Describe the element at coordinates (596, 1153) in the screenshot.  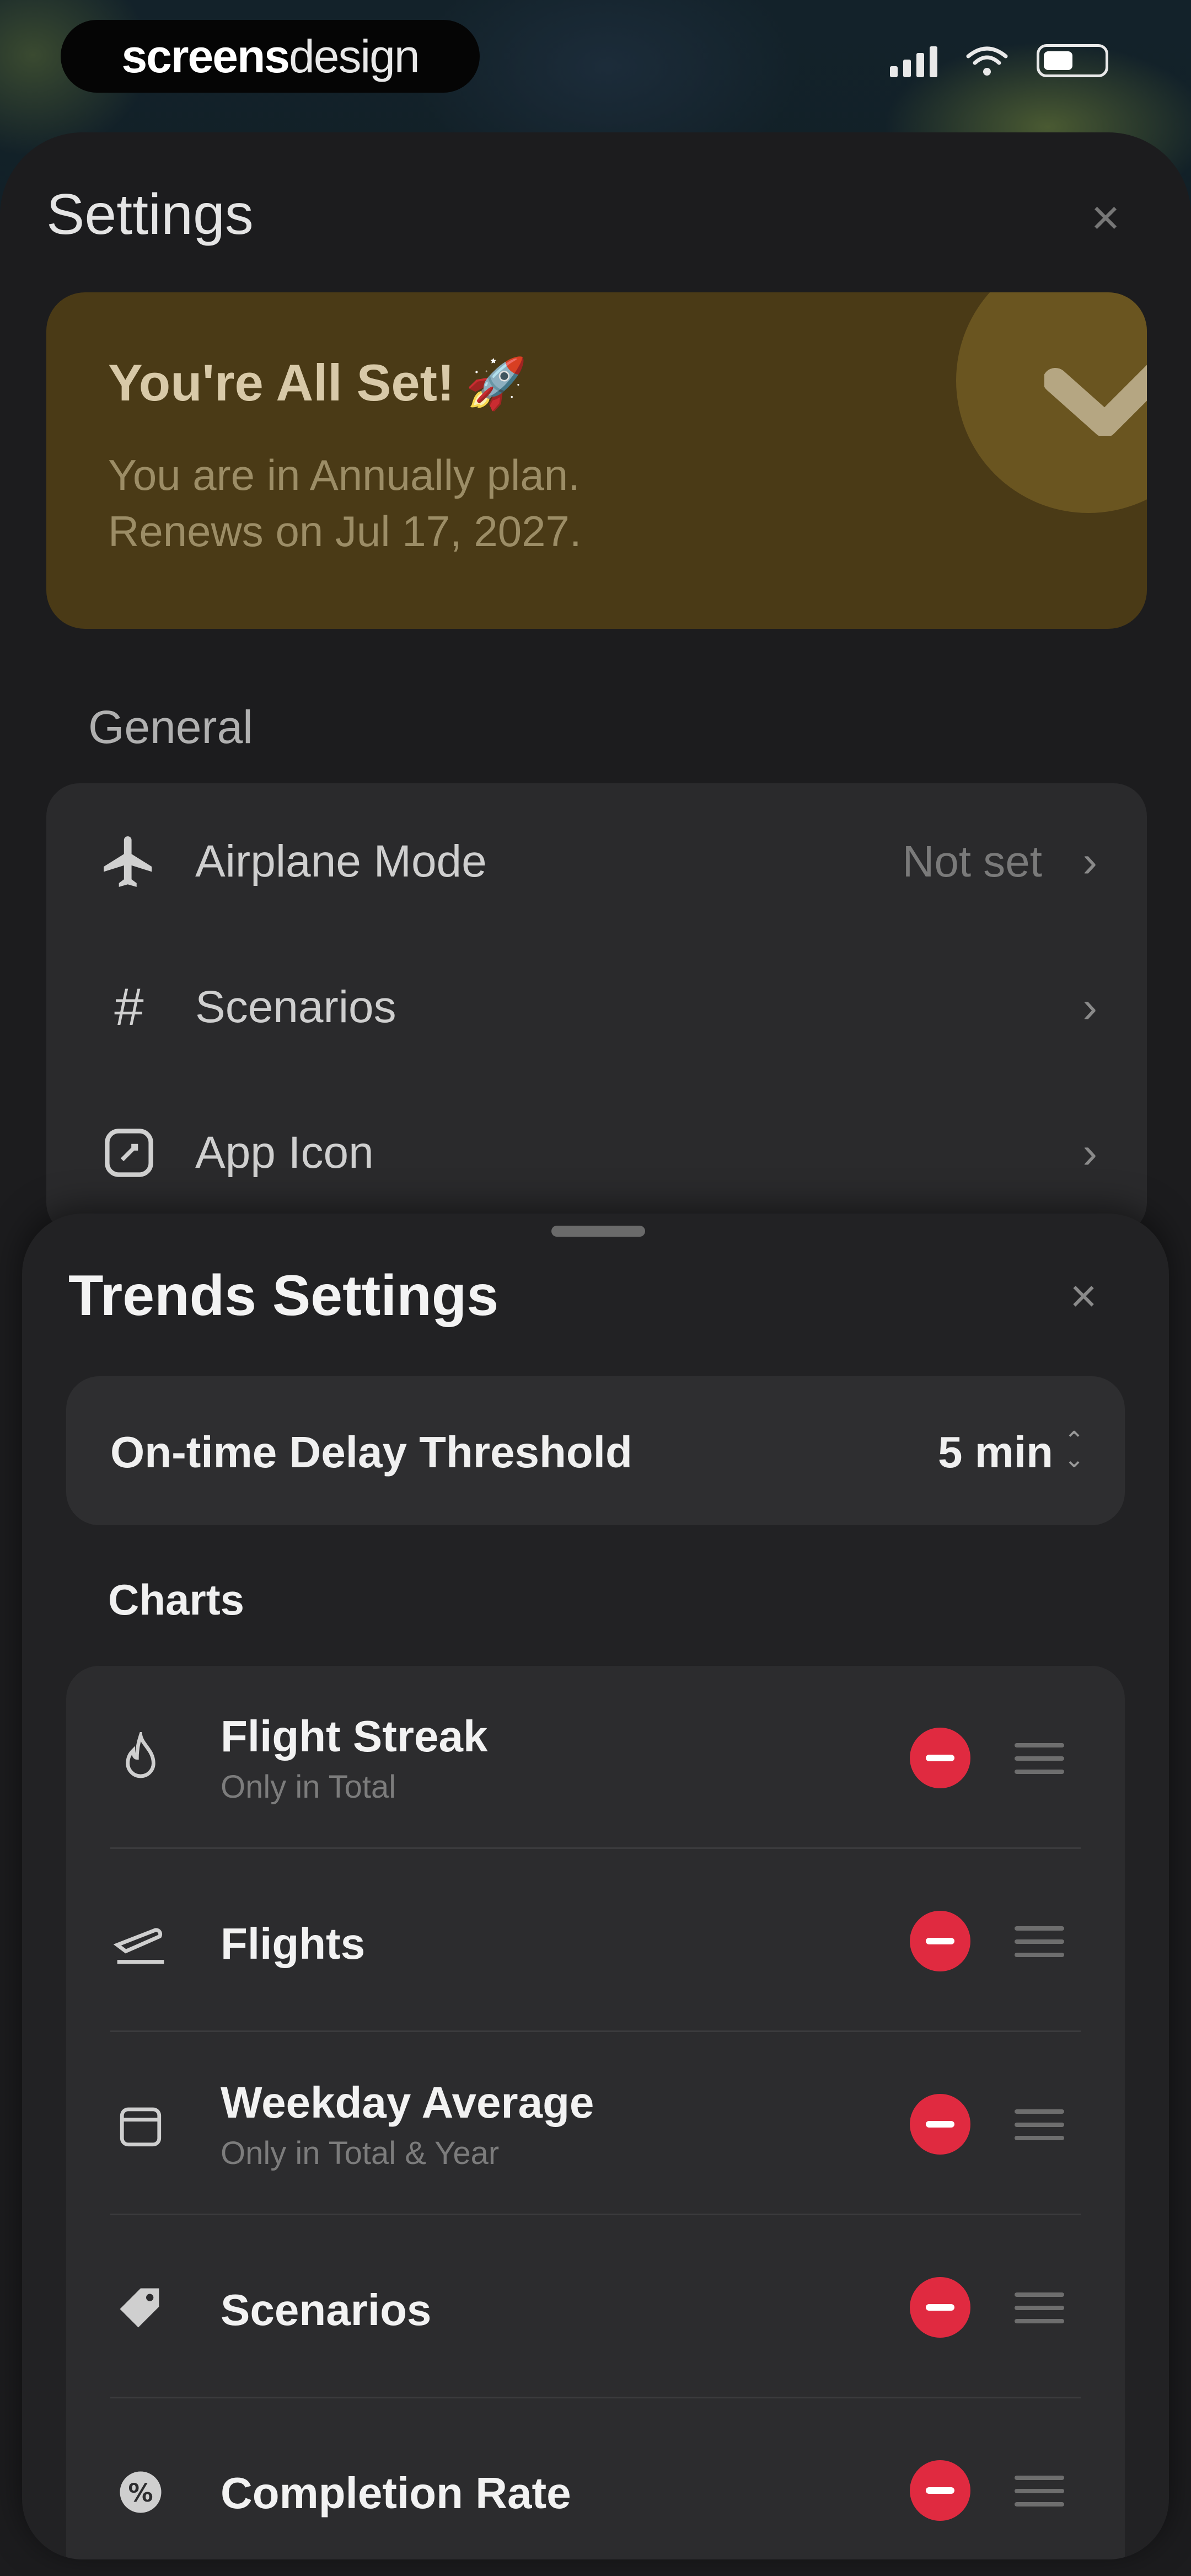
I see `settings-row-app-icon: App Icon ›` at that location.